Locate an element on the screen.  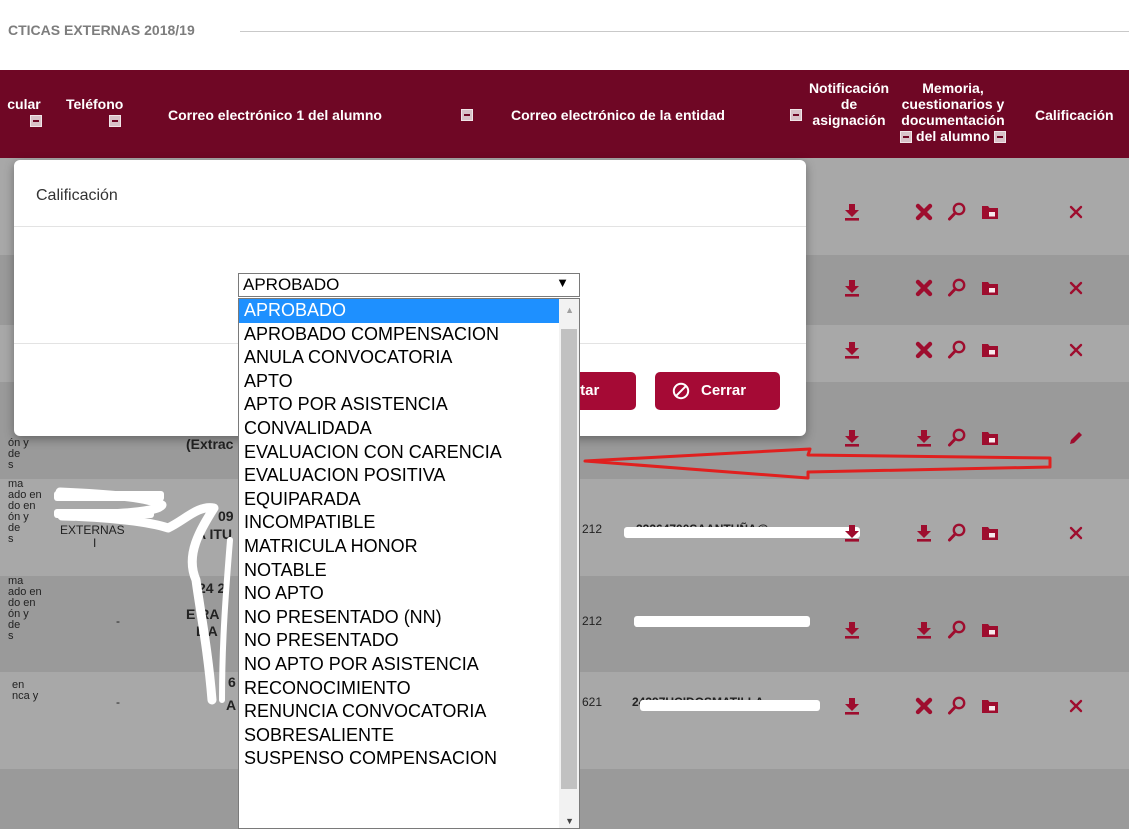
modal-divider is located at coordinates (410, 226).